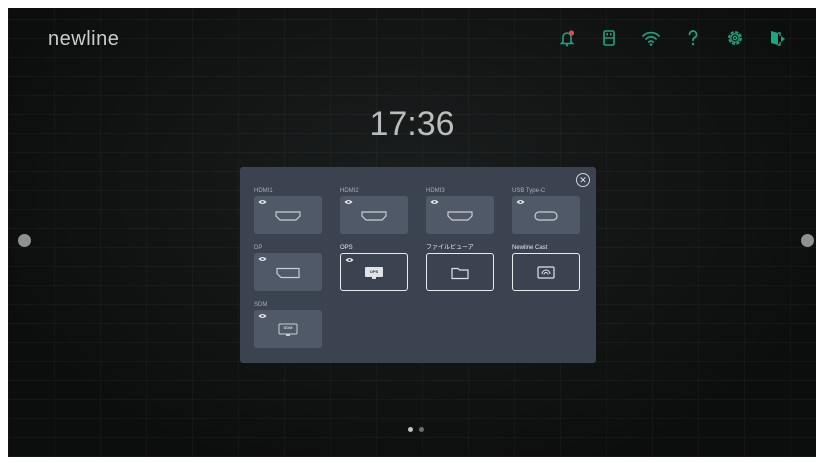 This screenshot has width=821, height=463. Describe the element at coordinates (529, 191) in the screenshot. I see `source-label: USB Type-C` at that location.